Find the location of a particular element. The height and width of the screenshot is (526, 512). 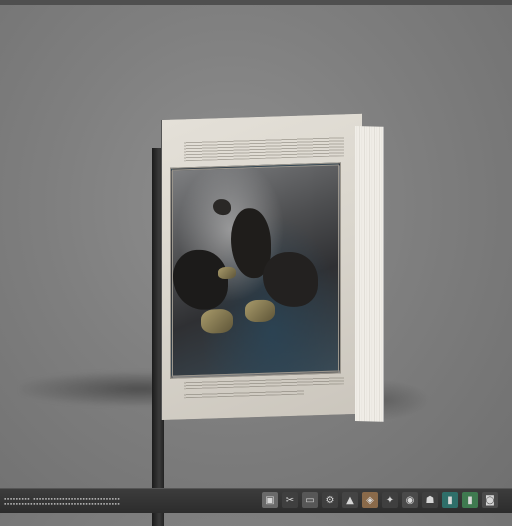

screenshot-icon: ◙ is located at coordinates (490, 500).